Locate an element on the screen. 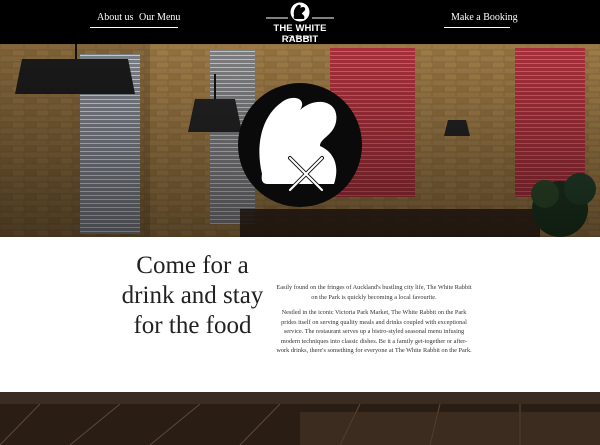  secondary-hero-image is located at coordinates (300, 418).